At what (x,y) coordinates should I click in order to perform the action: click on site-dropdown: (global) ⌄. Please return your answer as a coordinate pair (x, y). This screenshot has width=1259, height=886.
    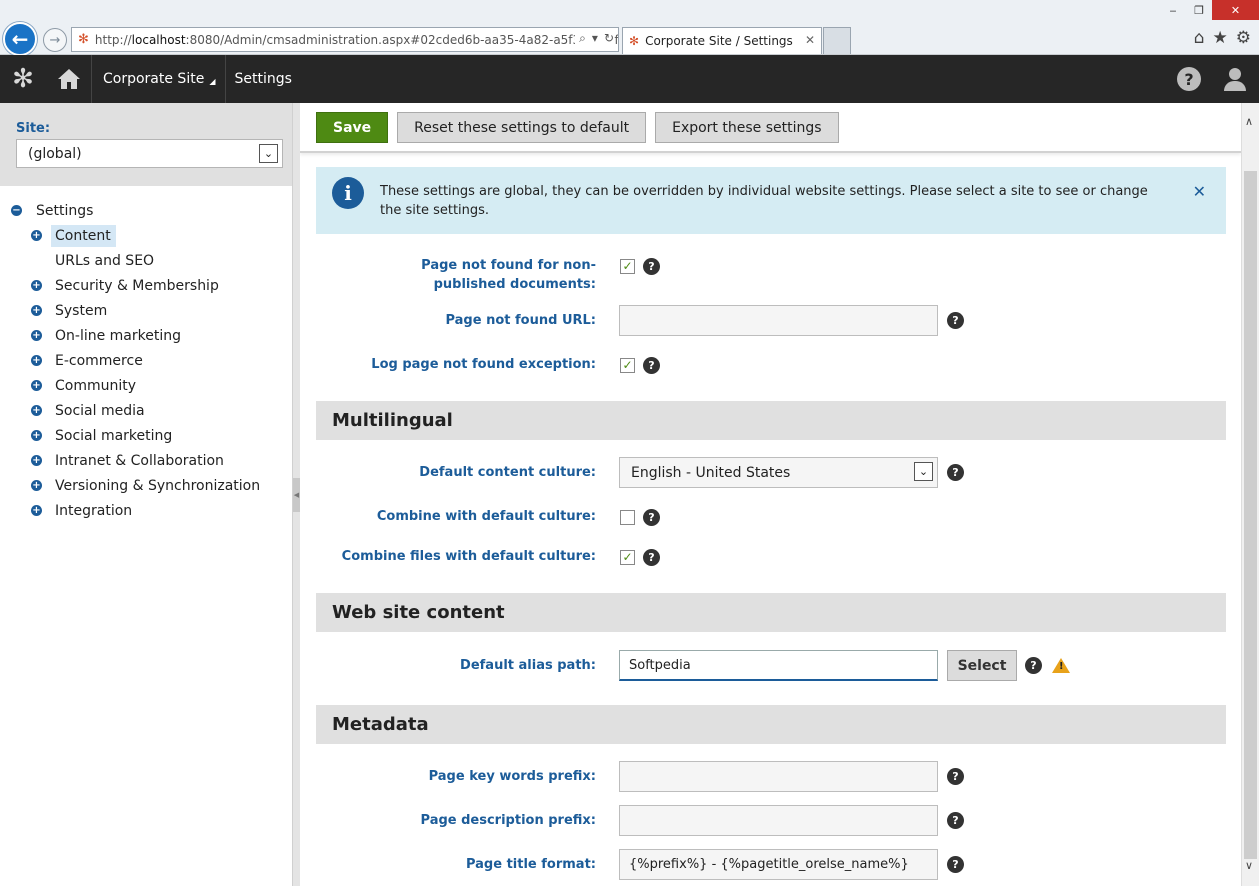
    Looking at the image, I should click on (149, 153).